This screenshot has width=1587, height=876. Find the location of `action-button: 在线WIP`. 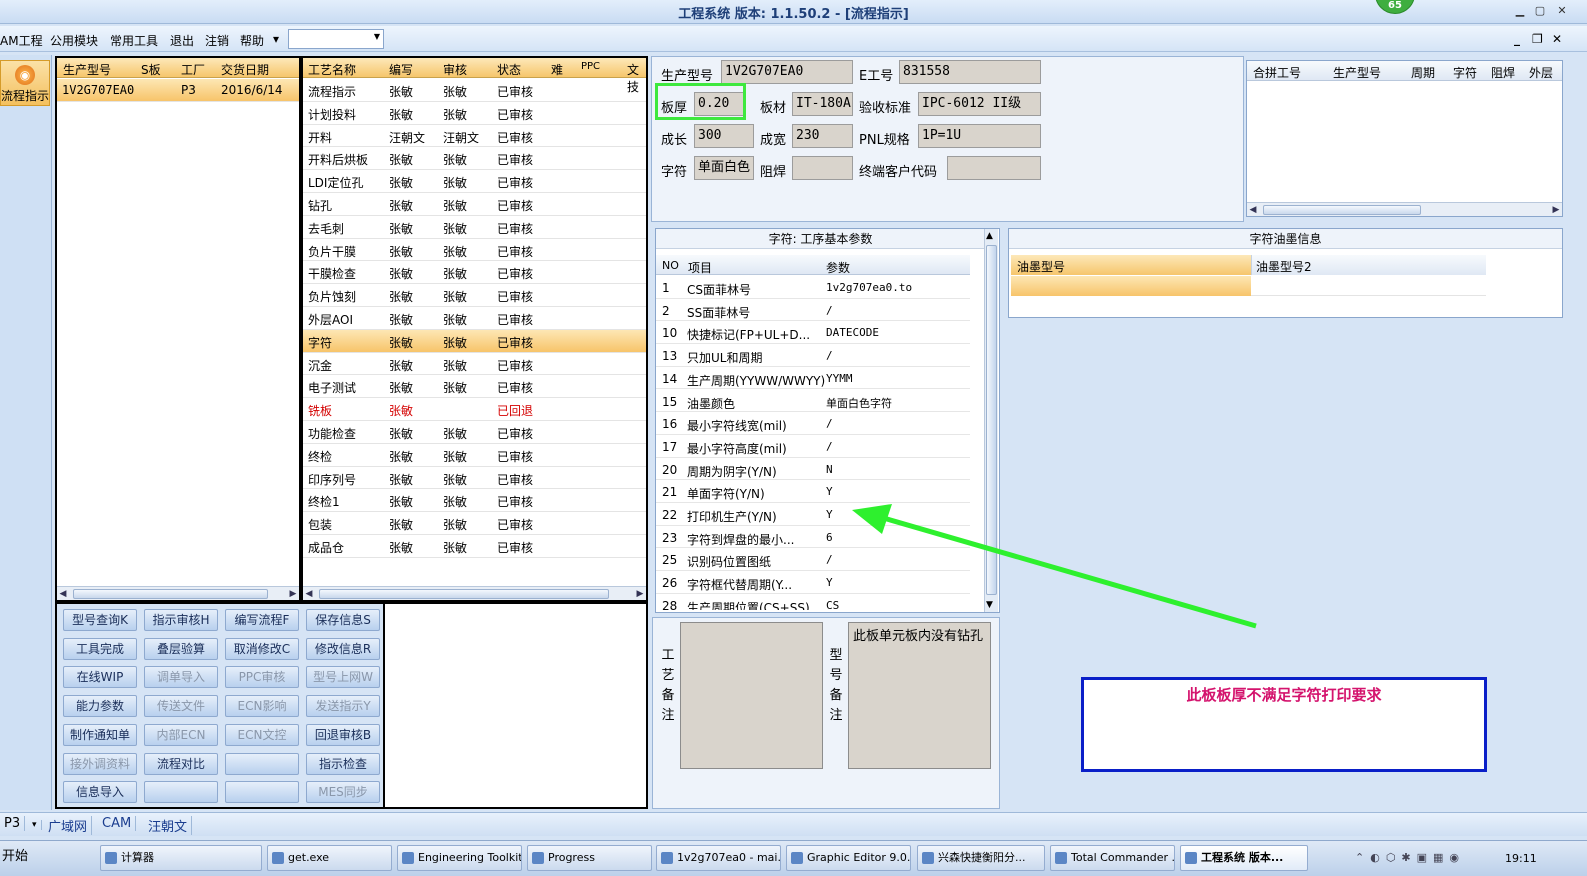

action-button: 在线WIP is located at coordinates (100, 677).